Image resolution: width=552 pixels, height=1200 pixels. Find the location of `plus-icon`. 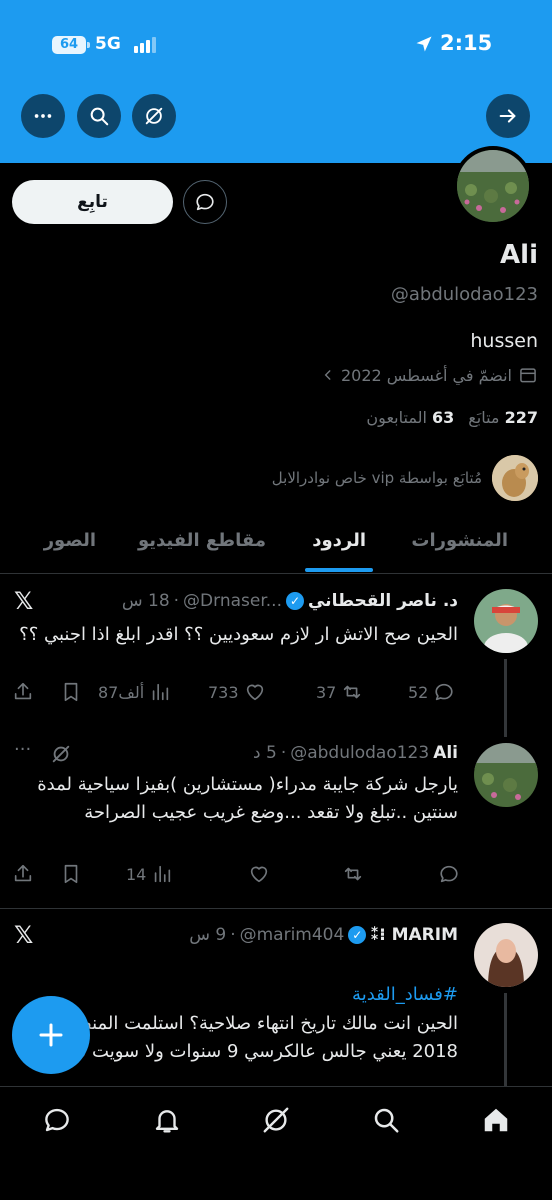

plus-icon is located at coordinates (51, 1035).